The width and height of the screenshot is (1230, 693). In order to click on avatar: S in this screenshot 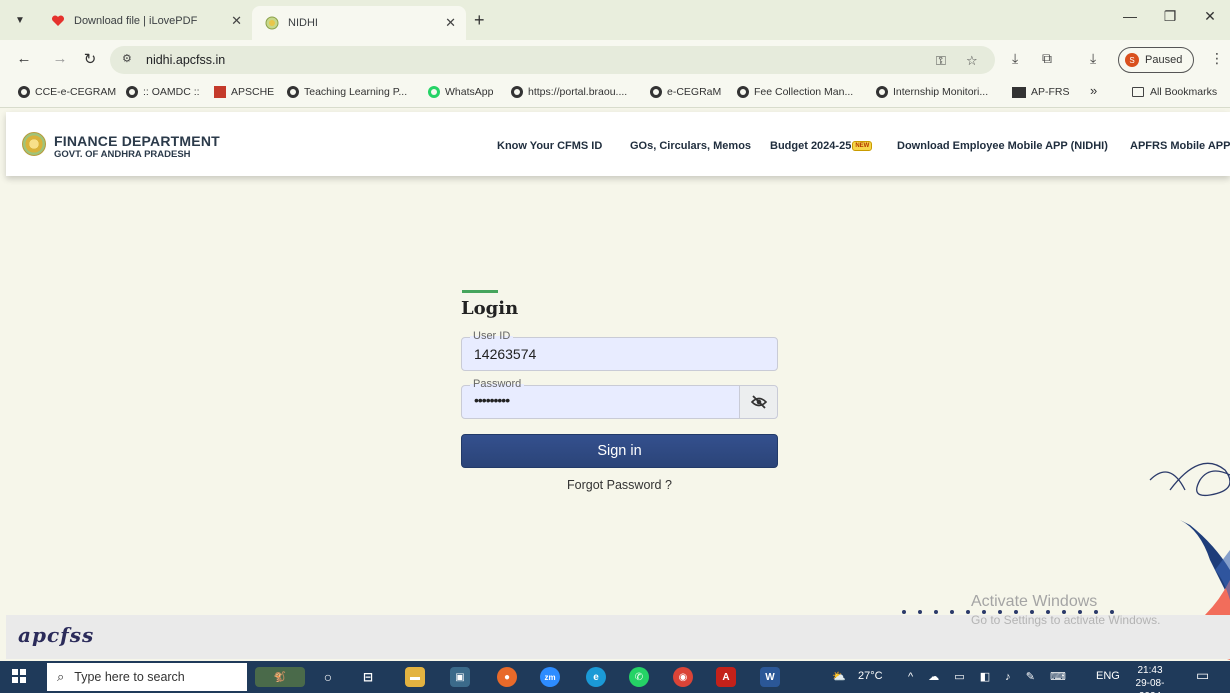, I will do `click(1132, 60)`.